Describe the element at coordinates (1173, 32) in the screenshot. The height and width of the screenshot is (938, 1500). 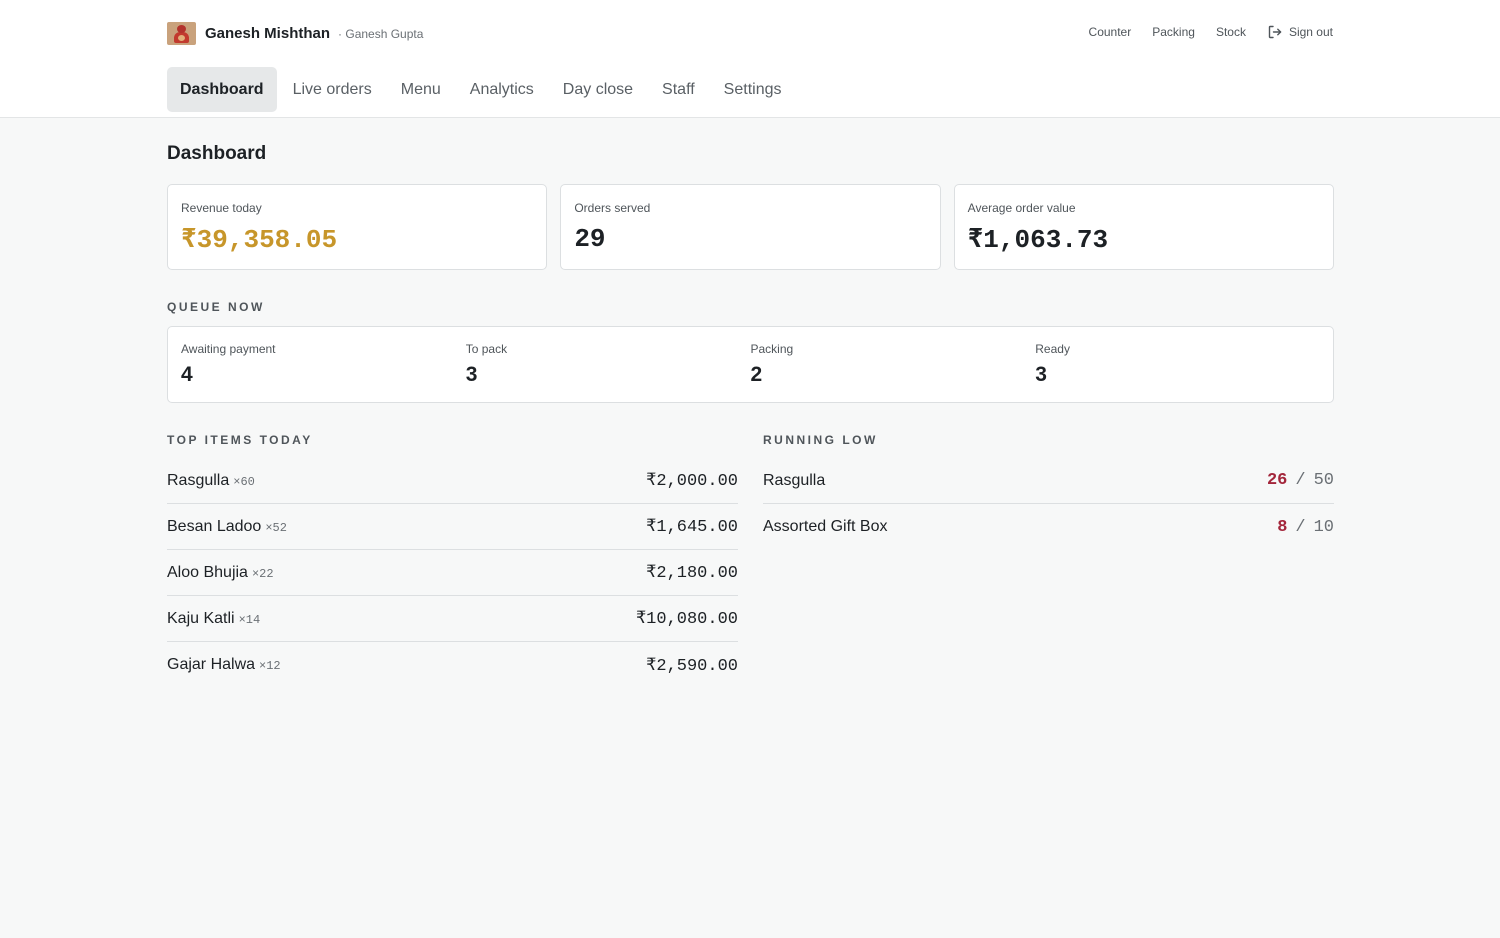
I see `nav-packing-link: Packing` at that location.